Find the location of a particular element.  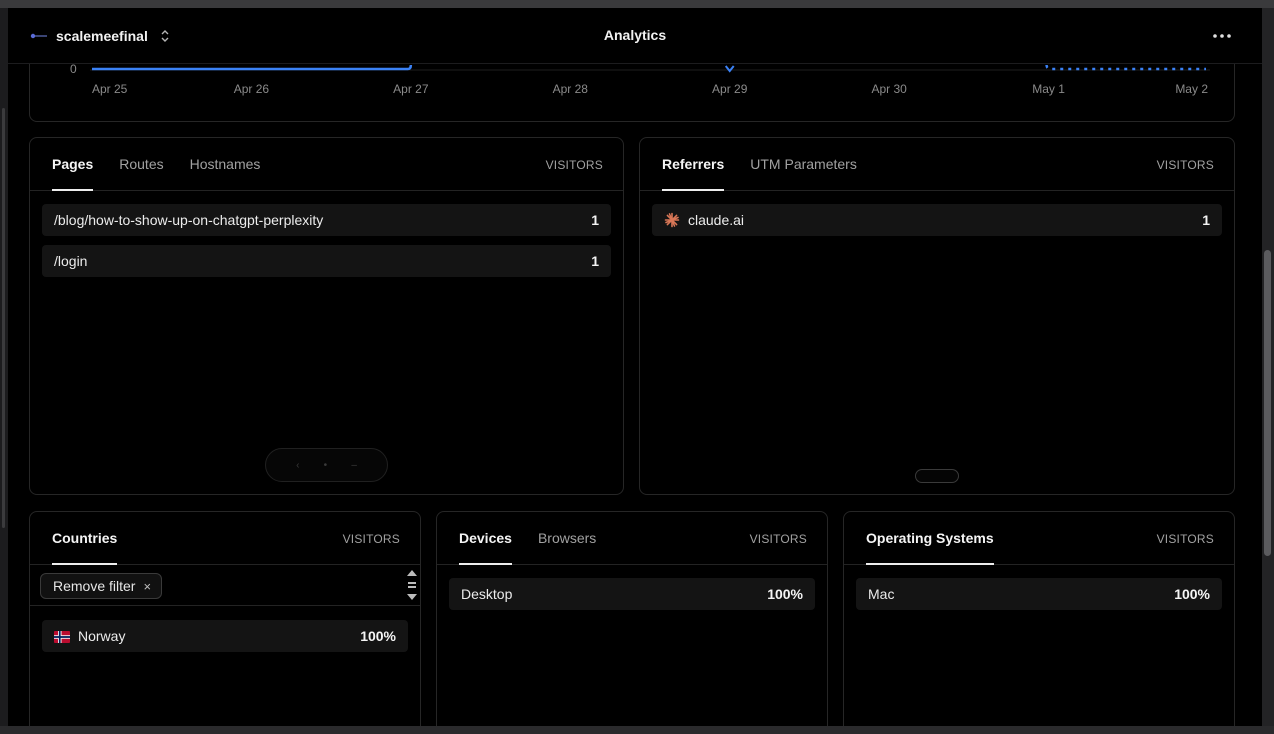

country-label-wrap: Norway is located at coordinates (207, 636).